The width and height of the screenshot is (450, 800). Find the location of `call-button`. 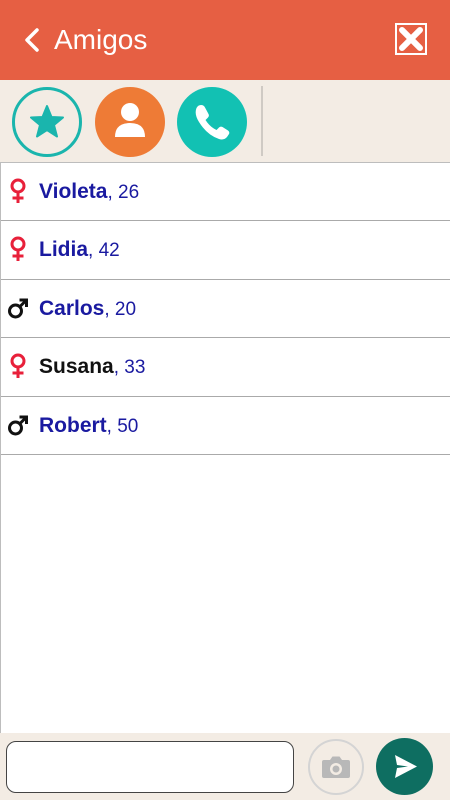

call-button is located at coordinates (212, 122).